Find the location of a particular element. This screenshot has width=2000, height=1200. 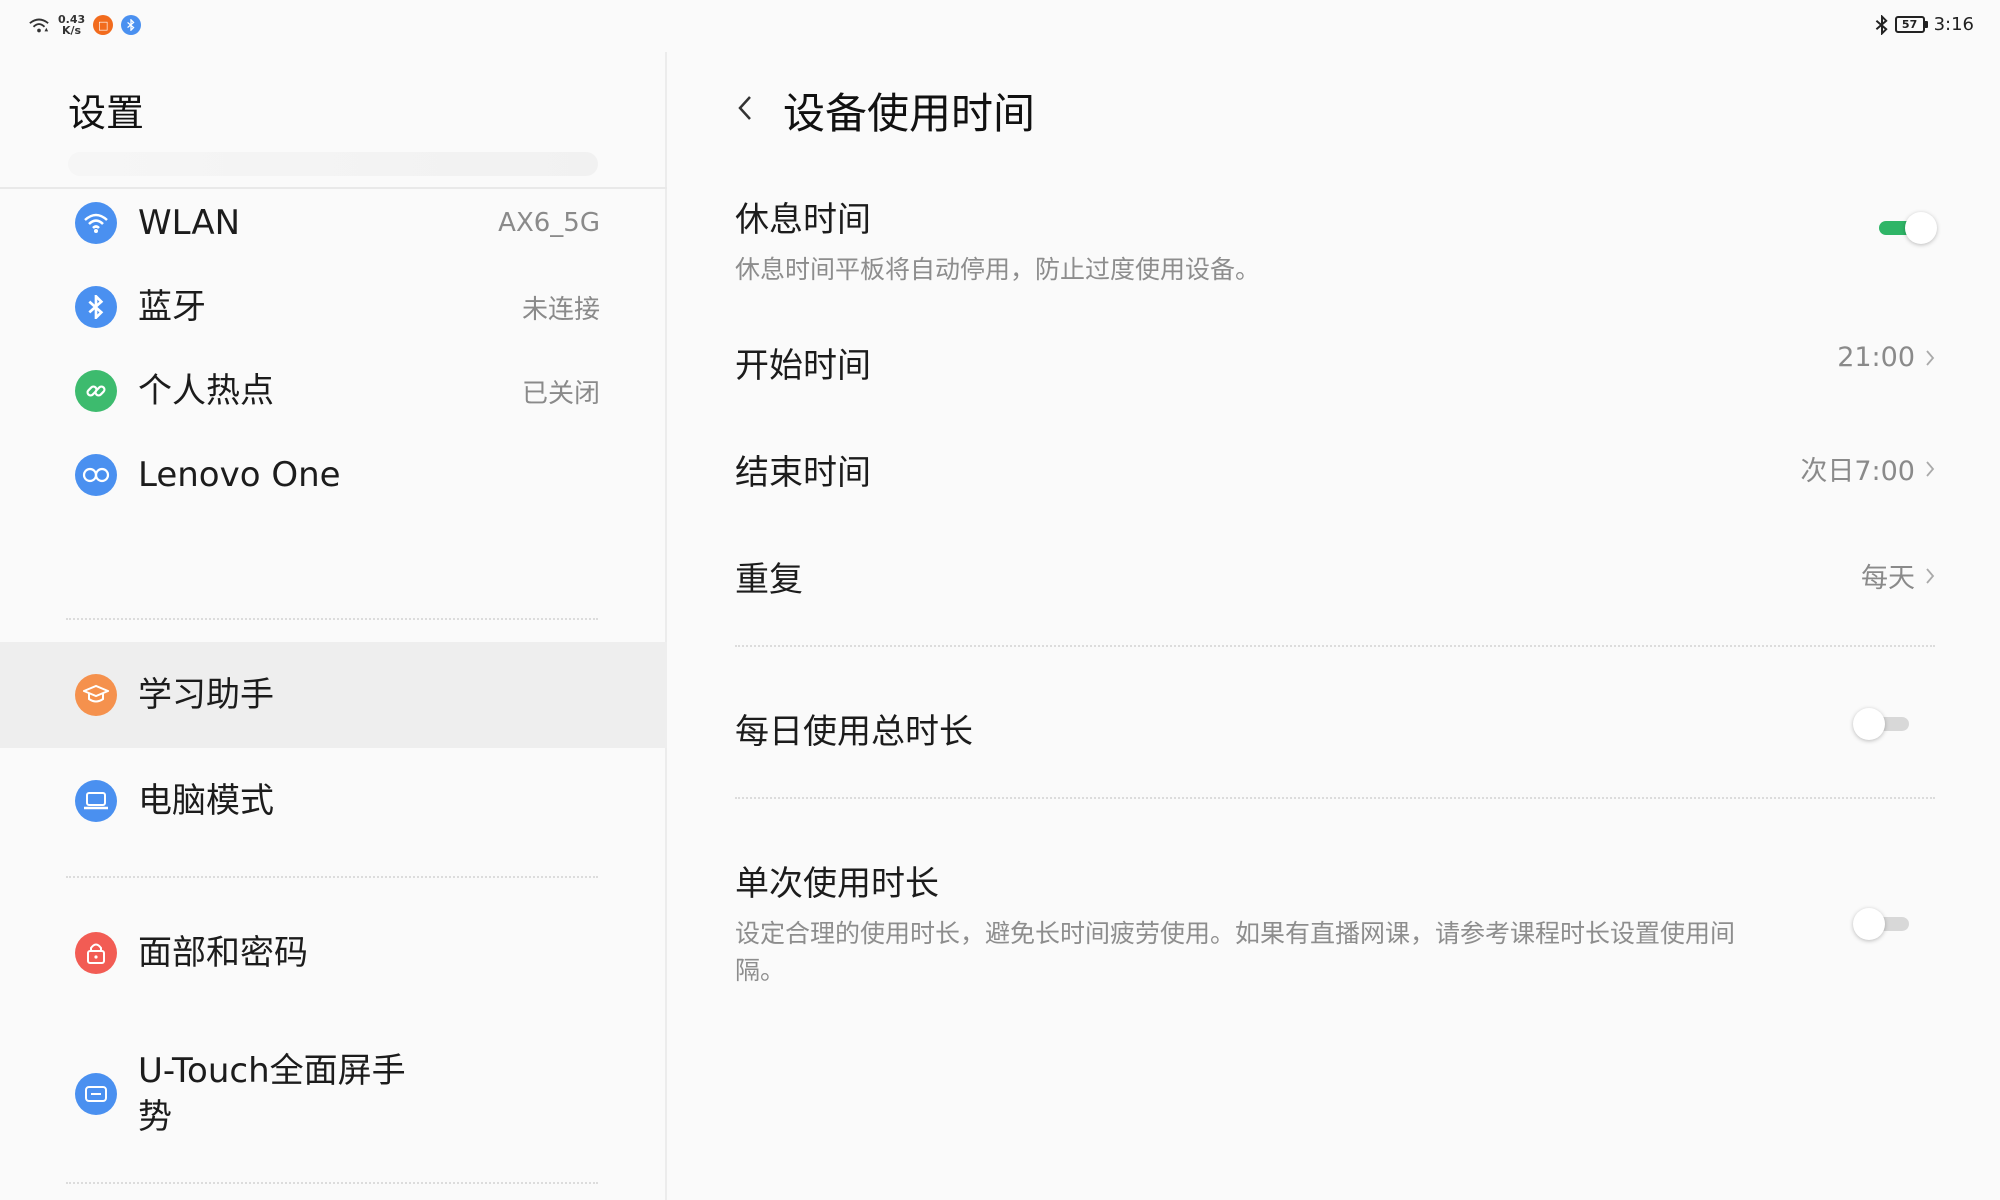

sidebar-item-label: Lenovo One is located at coordinates (239, 475).